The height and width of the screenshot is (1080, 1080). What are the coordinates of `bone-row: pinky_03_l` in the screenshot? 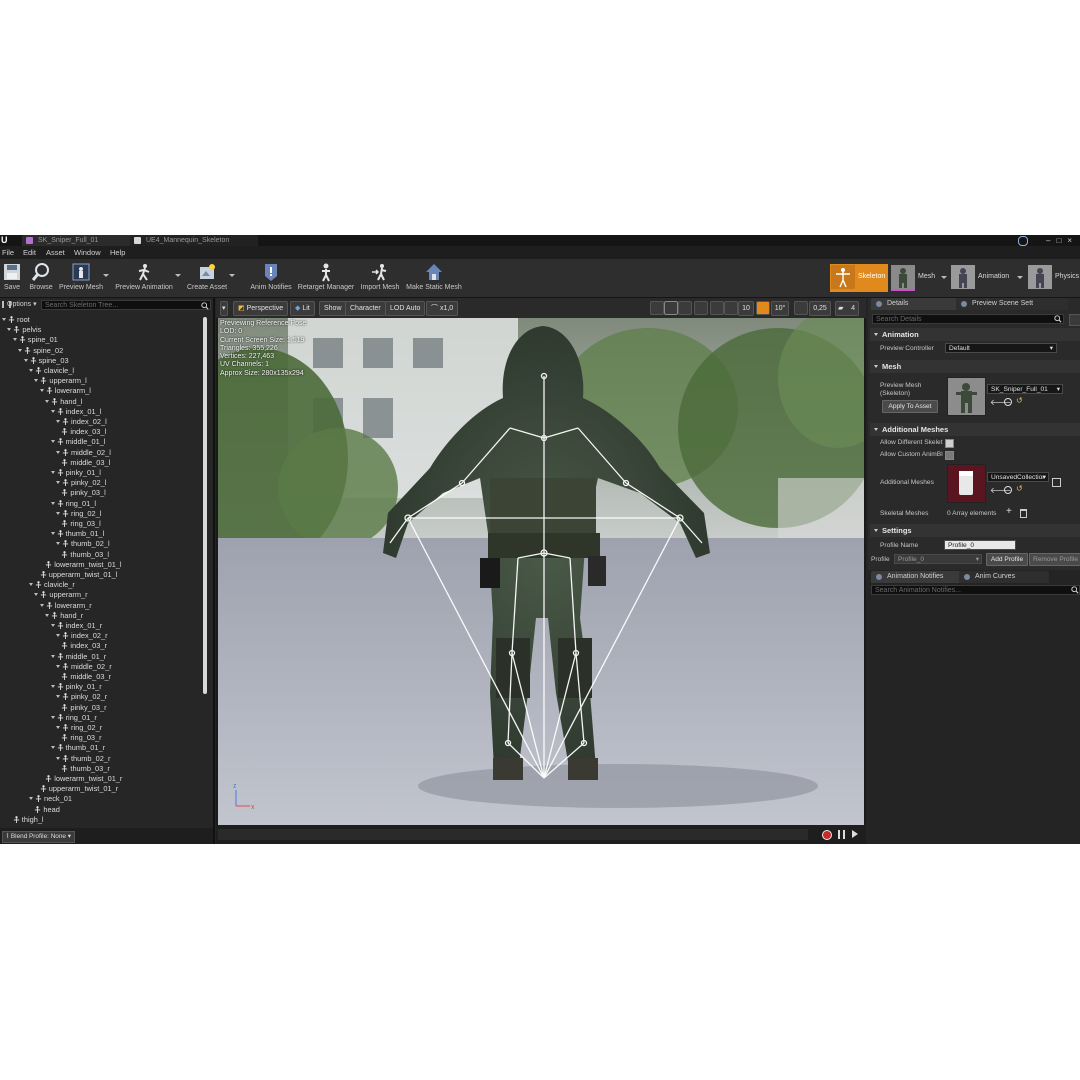 It's located at (83, 493).